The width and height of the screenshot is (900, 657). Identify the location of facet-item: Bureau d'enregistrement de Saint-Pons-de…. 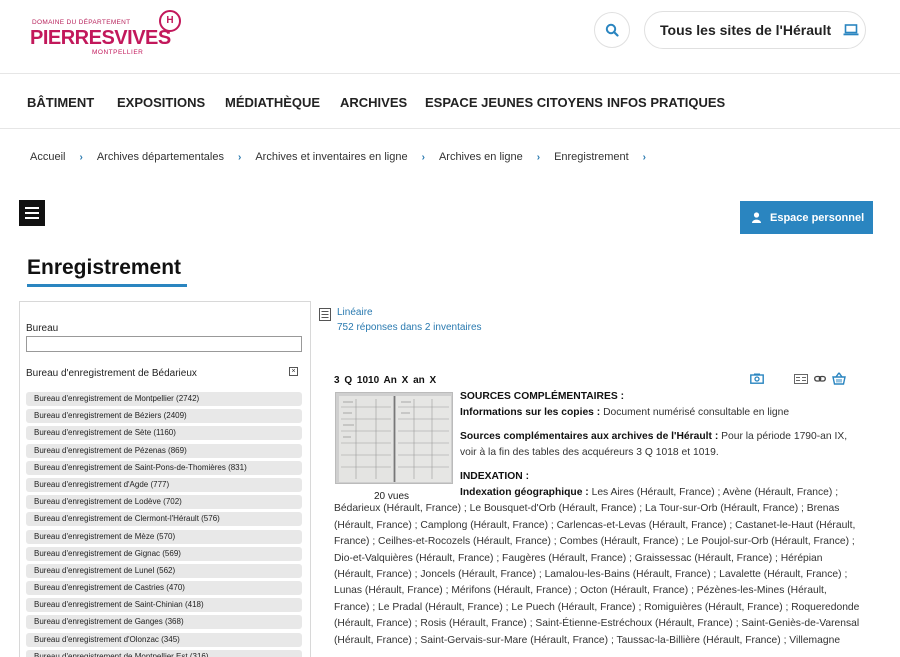
(164, 467).